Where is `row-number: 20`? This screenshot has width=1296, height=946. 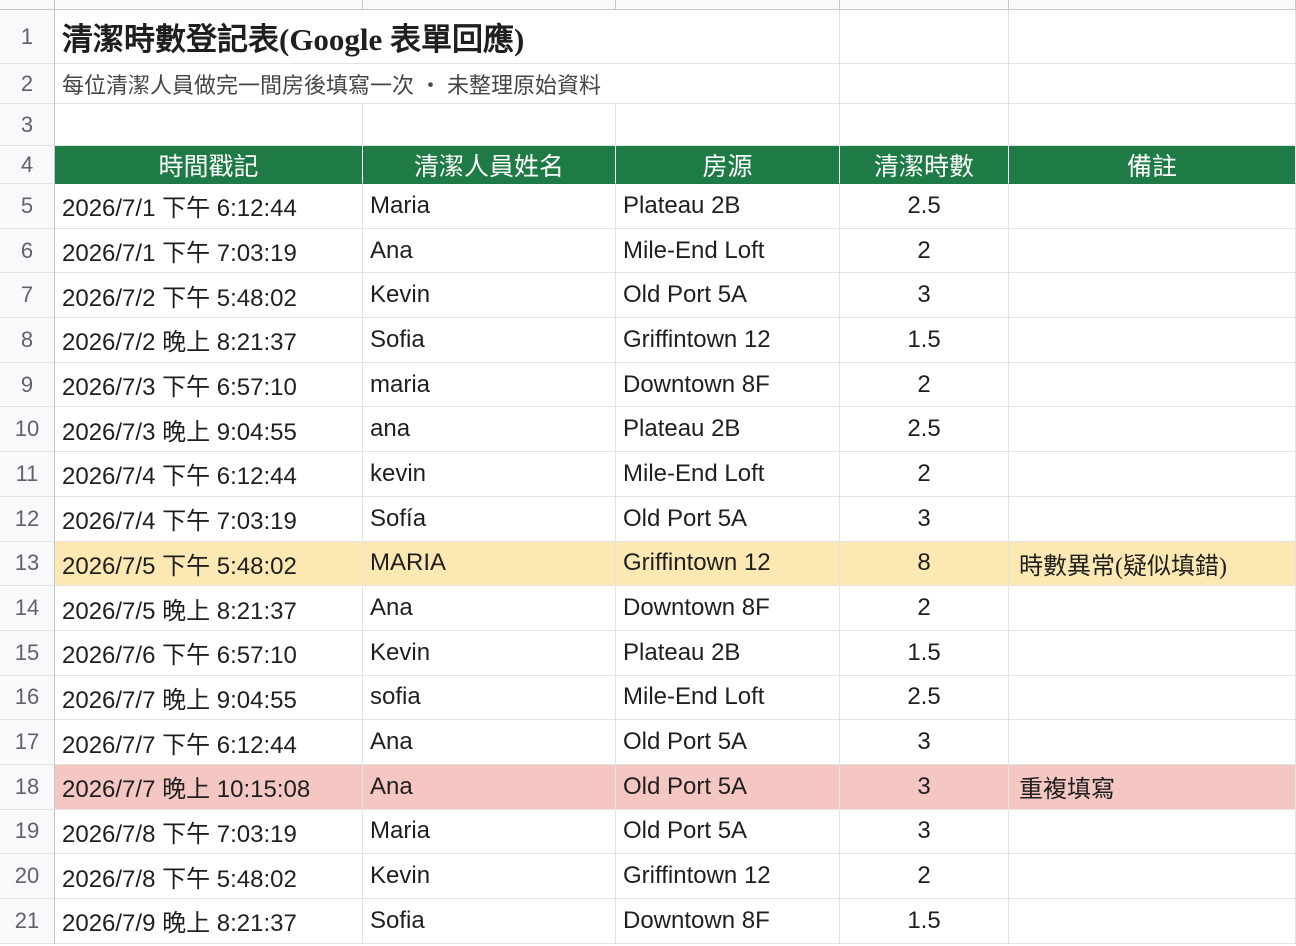 row-number: 20 is located at coordinates (27, 876).